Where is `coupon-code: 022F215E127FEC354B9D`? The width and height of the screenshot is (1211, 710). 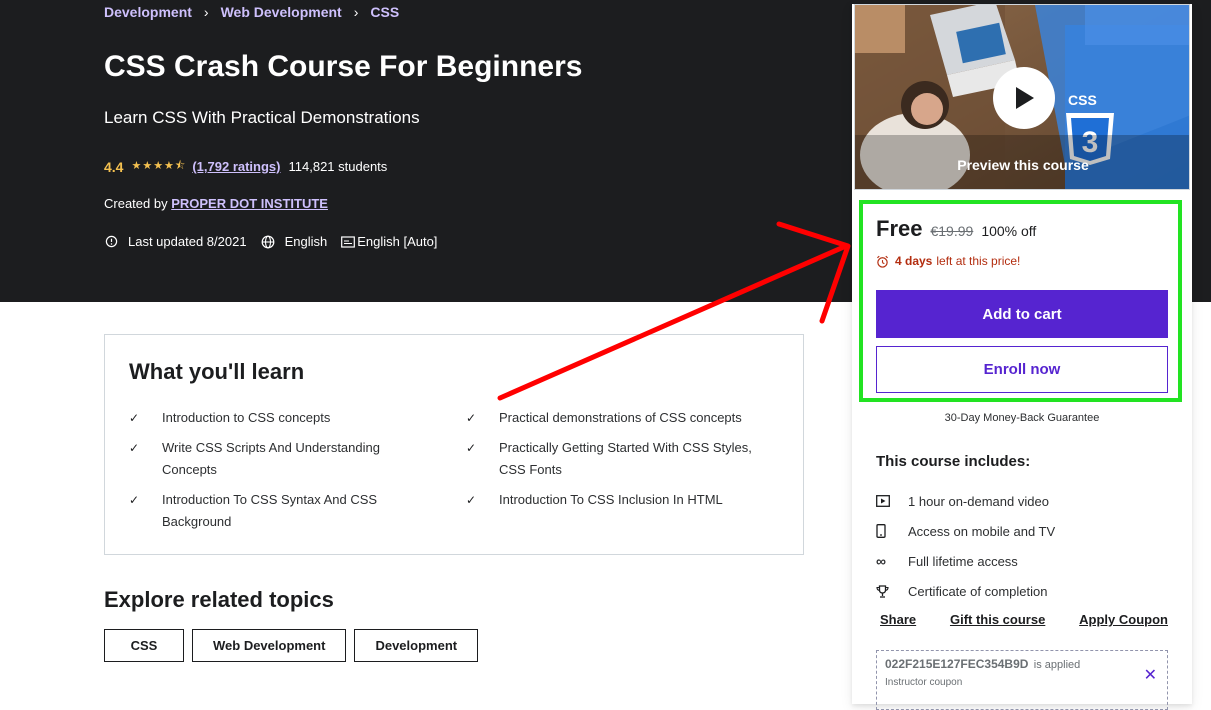
coupon-code: 022F215E127FEC354B9D is located at coordinates (957, 664).